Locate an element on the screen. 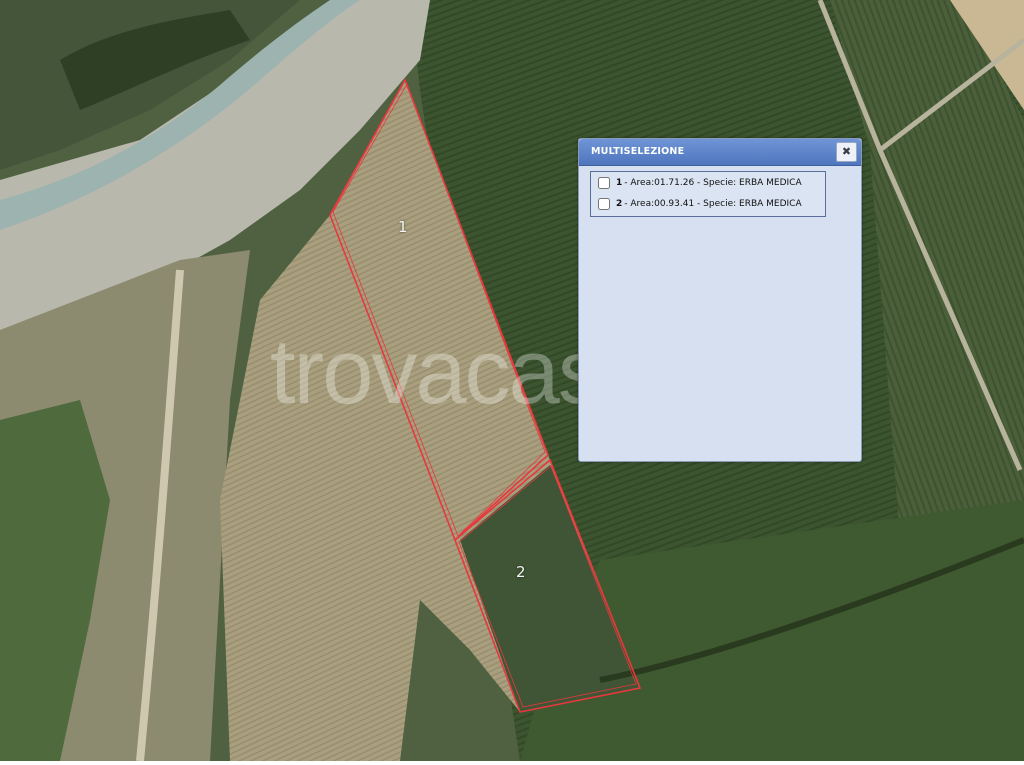 This screenshot has width=1024, height=765. close-icon: ✖ is located at coordinates (846, 151).